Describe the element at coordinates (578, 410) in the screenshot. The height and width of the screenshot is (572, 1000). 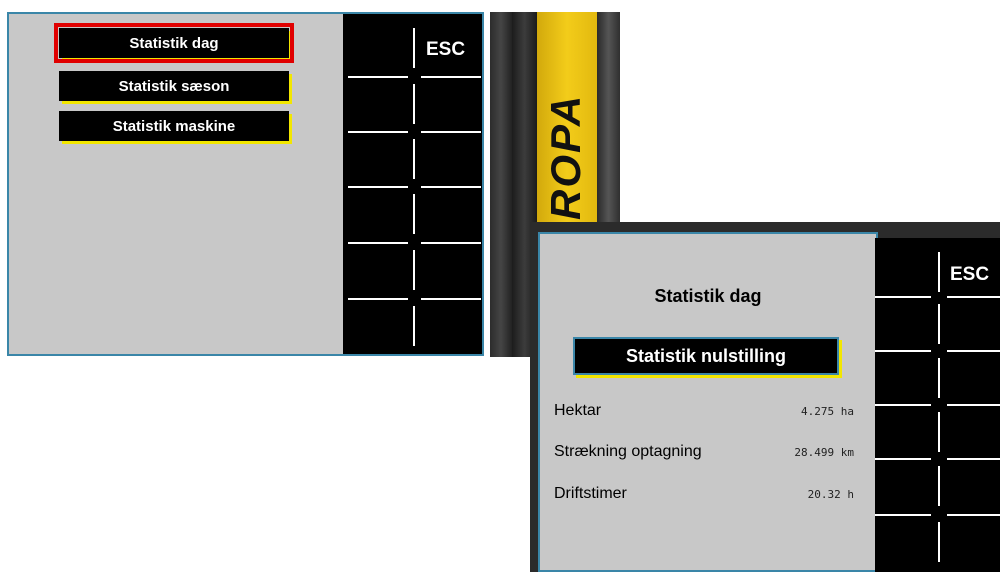
I see `stat-label: Hektar` at that location.